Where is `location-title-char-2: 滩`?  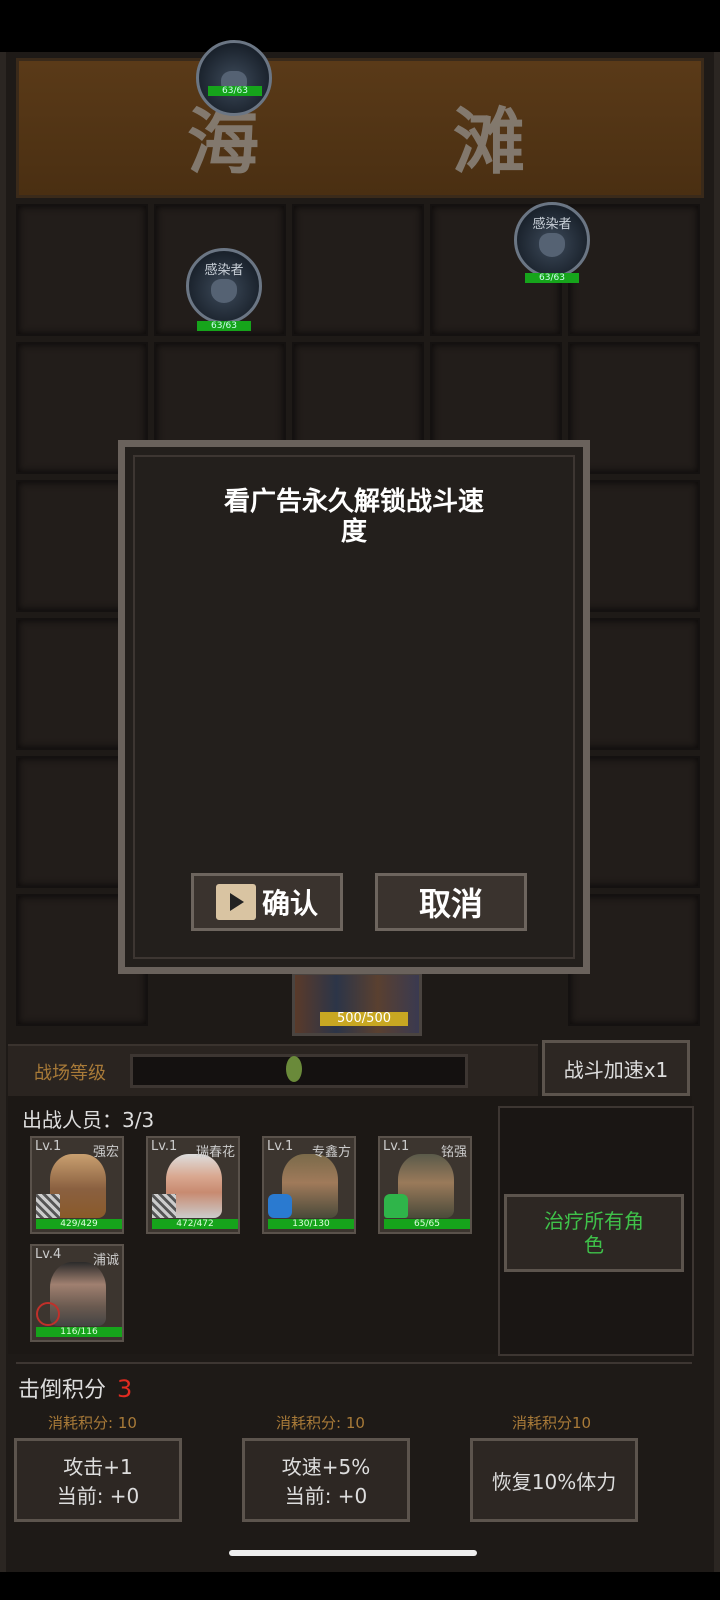
location-title-char-2: 滩 is located at coordinates (489, 141).